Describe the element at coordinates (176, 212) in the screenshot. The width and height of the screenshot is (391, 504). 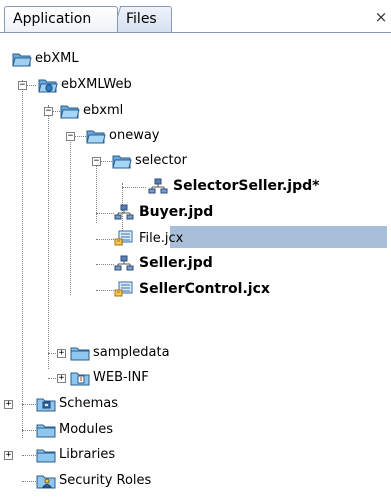
I see `tree-node-label: Buyer.jpd` at that location.